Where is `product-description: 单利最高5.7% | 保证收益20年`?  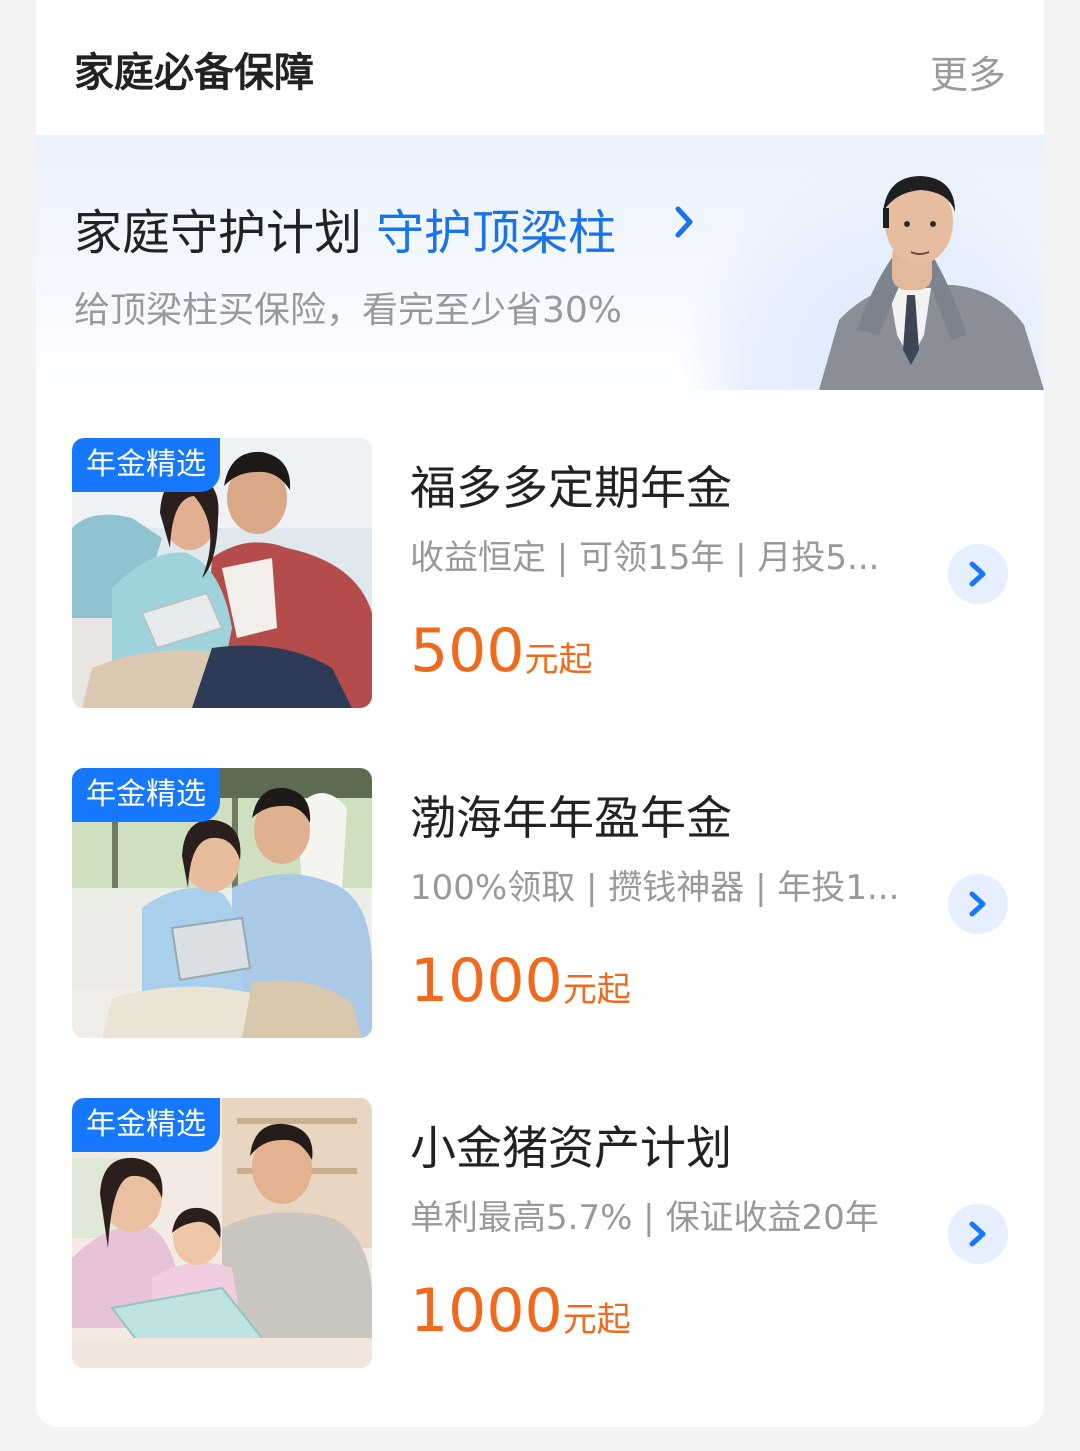 product-description: 单利最高5.7% | 保证收益20年 is located at coordinates (644, 1218).